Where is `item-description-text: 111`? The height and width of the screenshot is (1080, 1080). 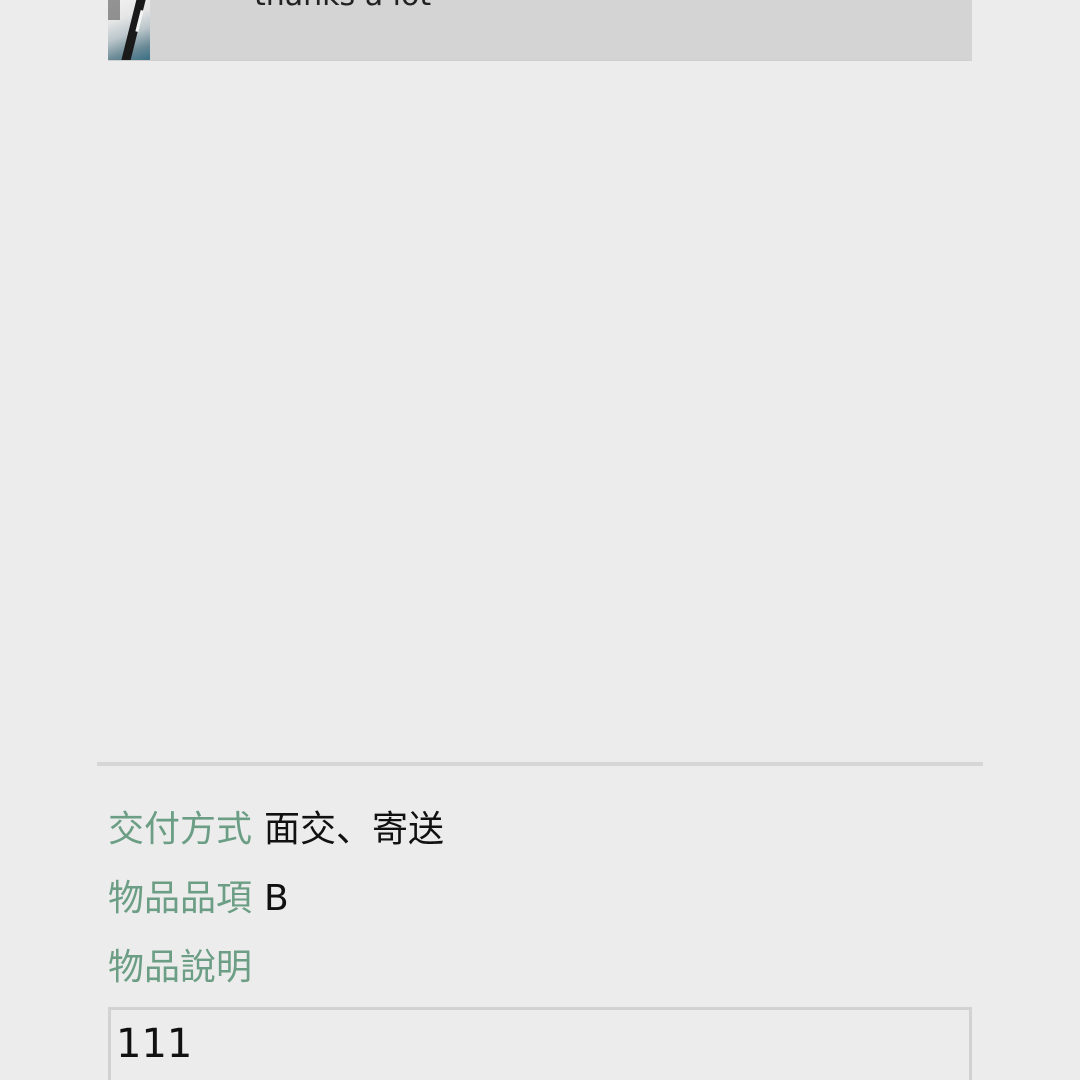
item-description-text: 111 is located at coordinates (154, 1044).